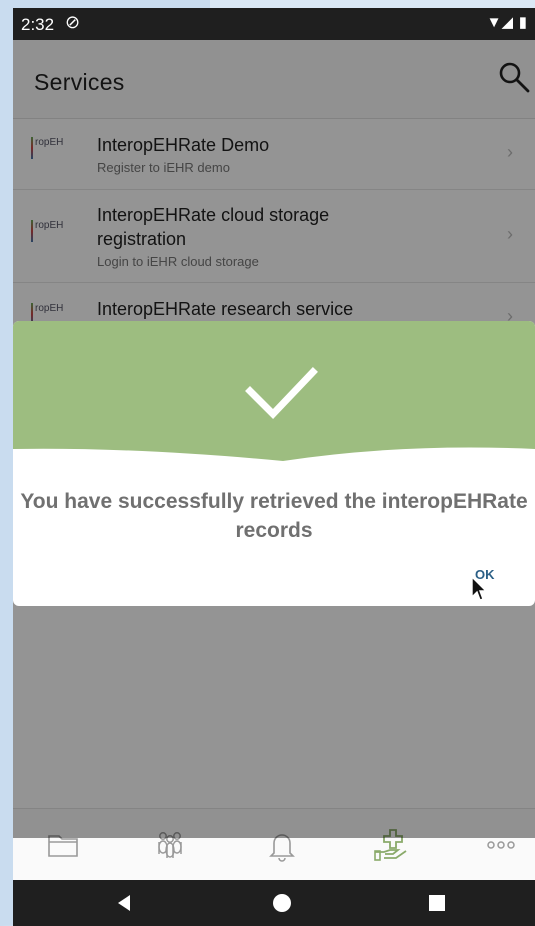 The width and height of the screenshot is (535, 926). I want to click on status-bar: 2:32 ⊘ ▼◢ ▮, so click(274, 24).